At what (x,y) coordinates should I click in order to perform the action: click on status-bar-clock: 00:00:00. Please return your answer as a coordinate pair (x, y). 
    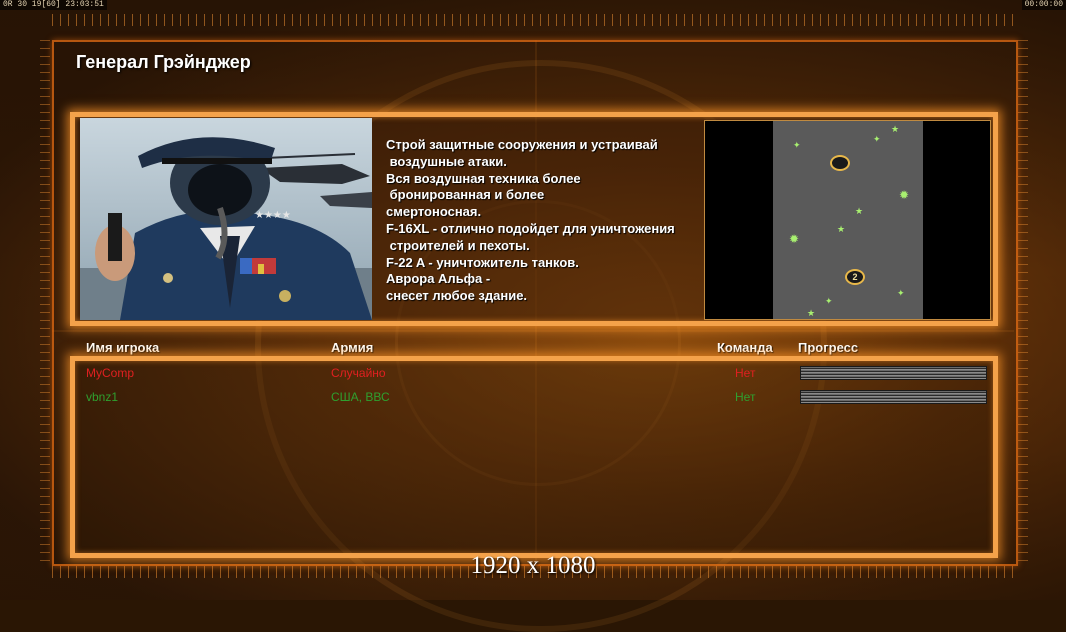
    Looking at the image, I should click on (1043, 5).